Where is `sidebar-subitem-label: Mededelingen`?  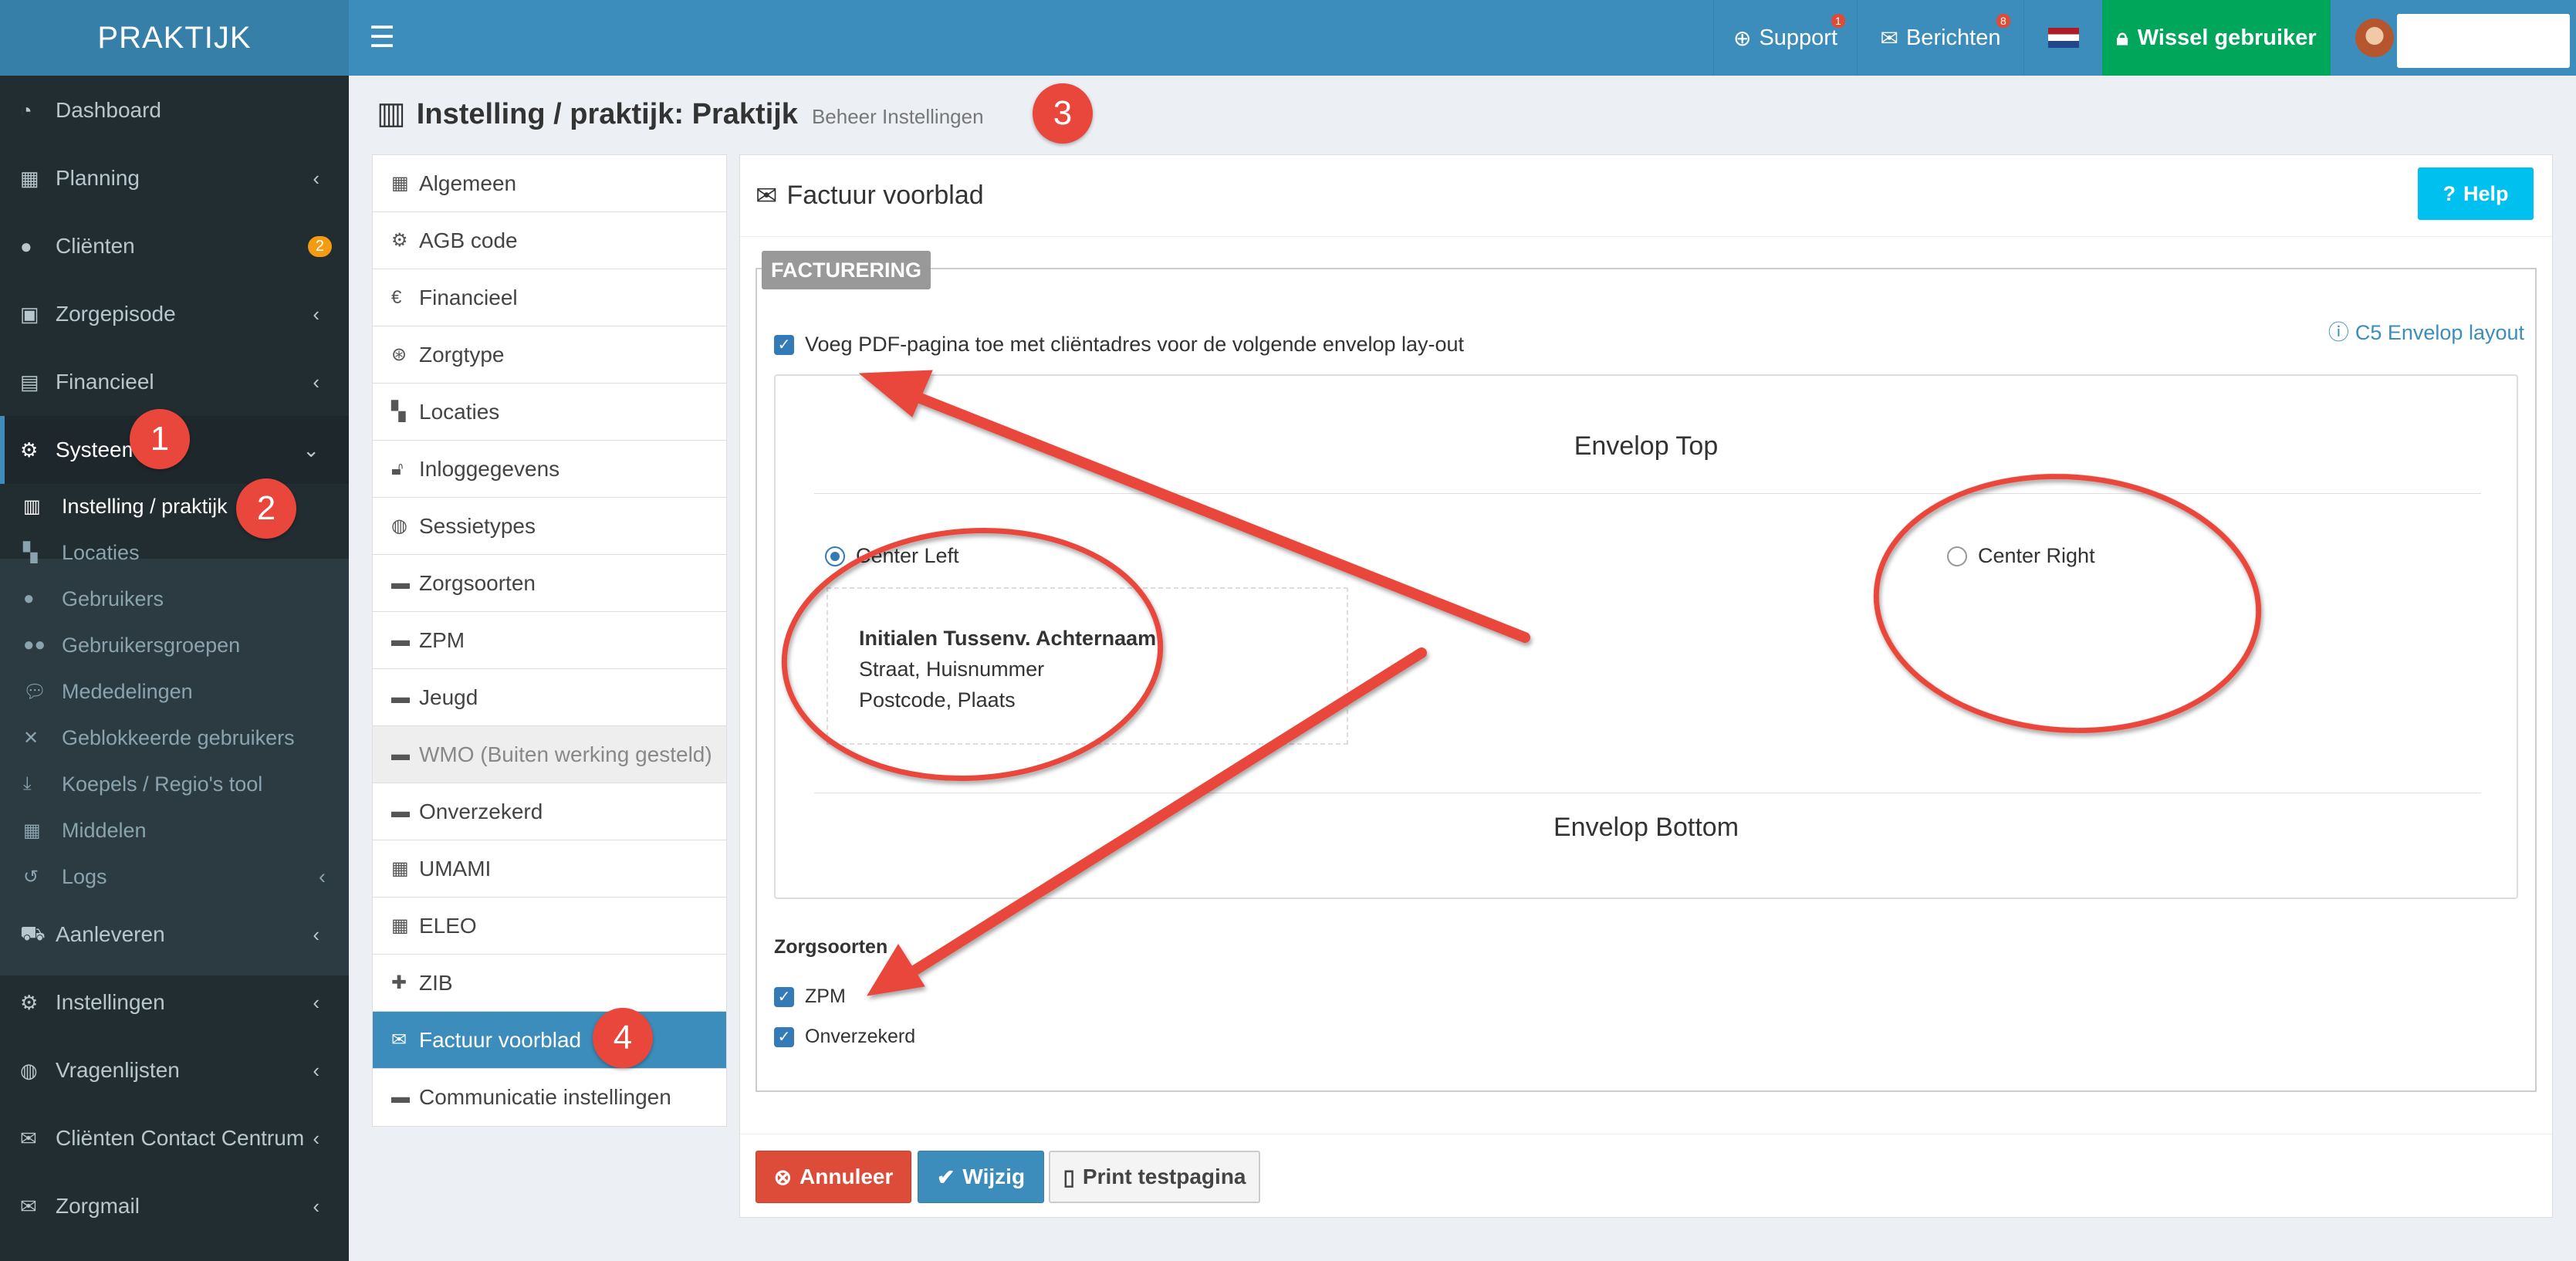
sidebar-subitem-label: Mededelingen is located at coordinates (127, 691).